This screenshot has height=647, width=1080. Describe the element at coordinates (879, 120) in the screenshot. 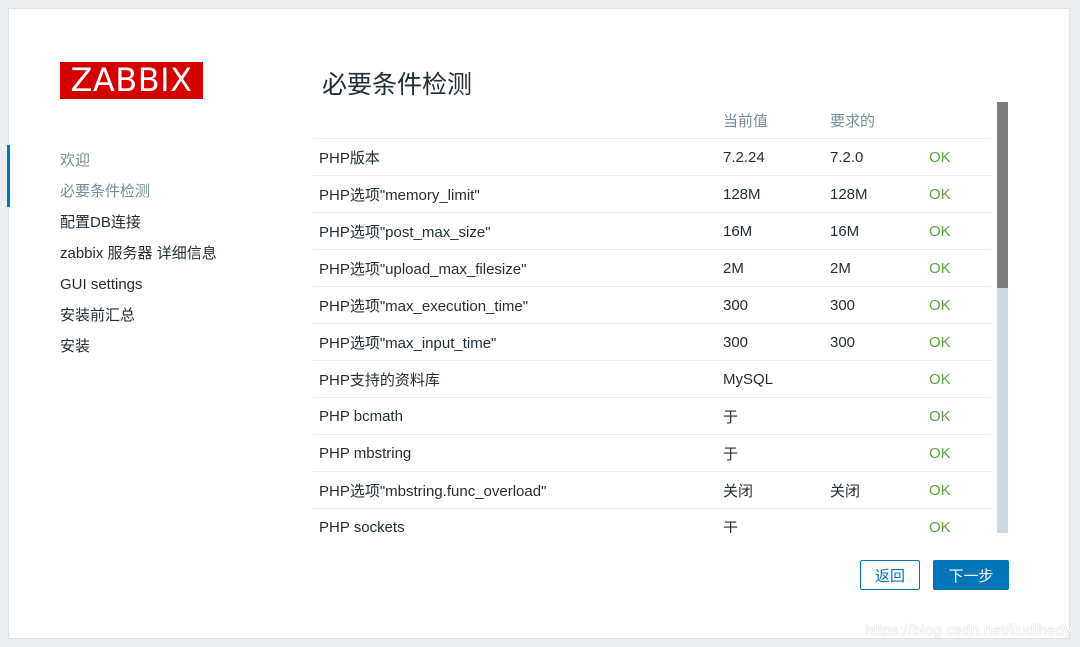

I see `header-required: 要求的` at that location.